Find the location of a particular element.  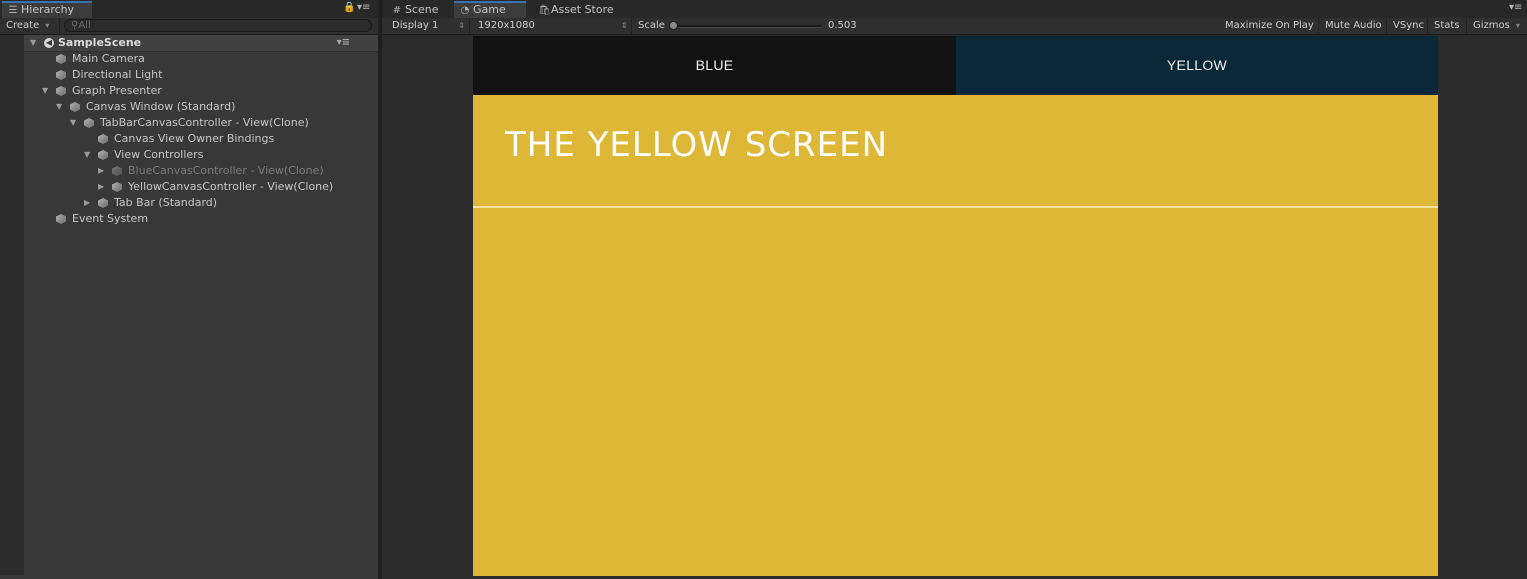

stats-toggle: Stats is located at coordinates (1447, 26).